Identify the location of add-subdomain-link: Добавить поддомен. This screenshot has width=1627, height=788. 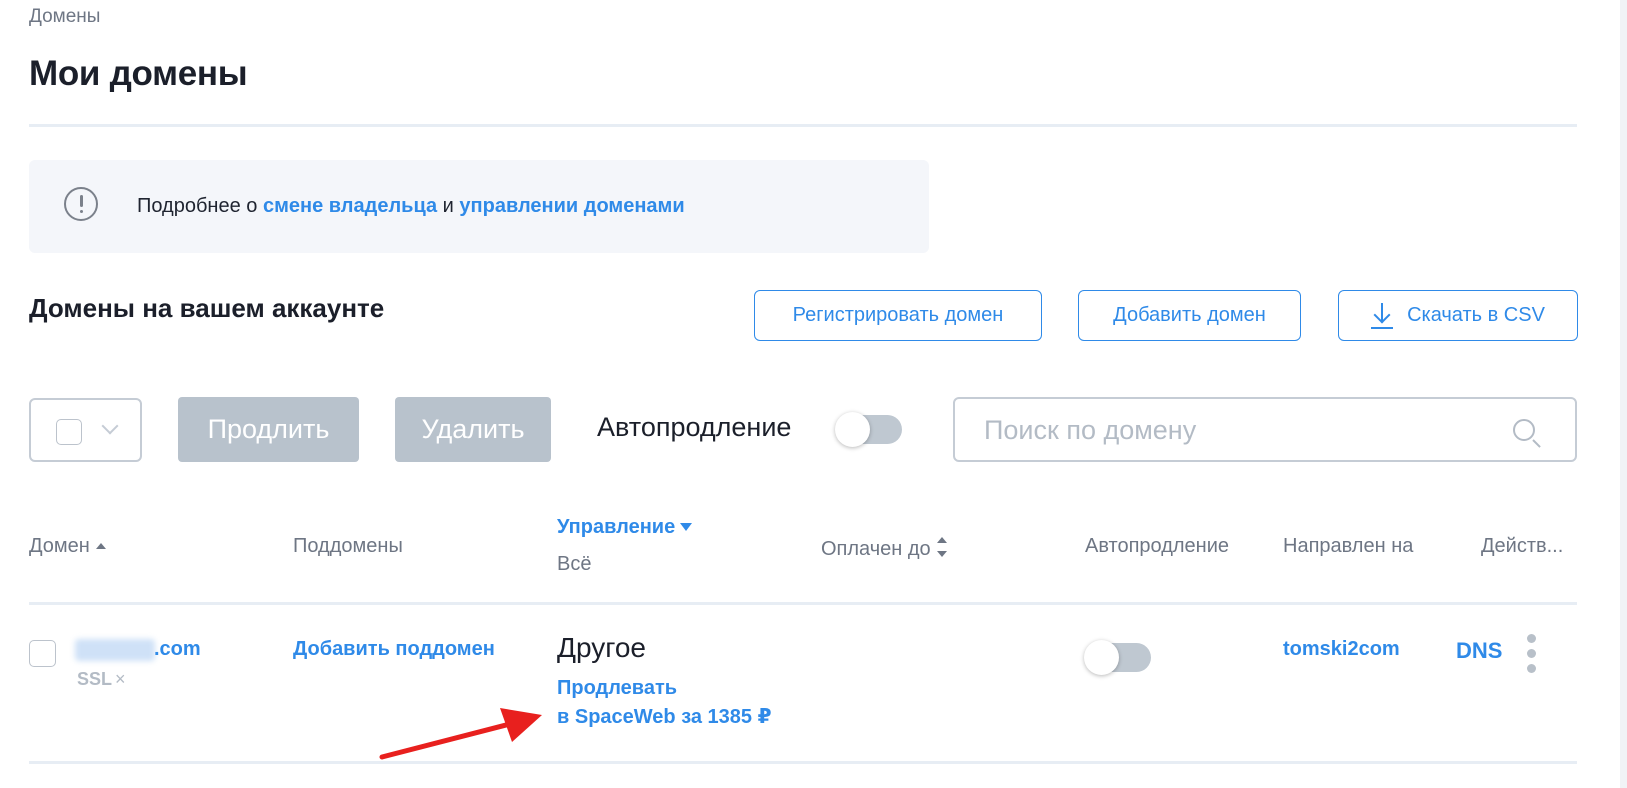
(394, 649).